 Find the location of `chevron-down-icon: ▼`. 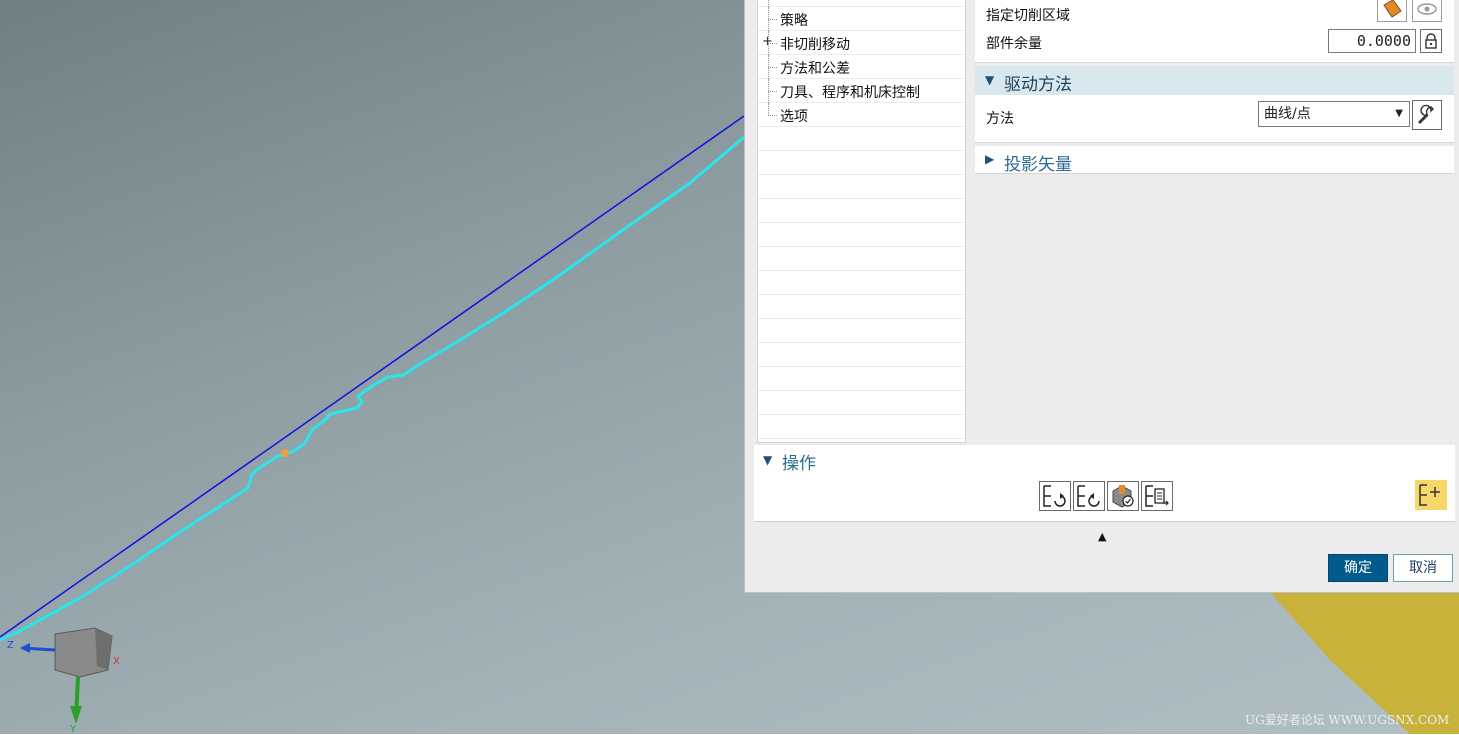

chevron-down-icon: ▼ is located at coordinates (1399, 113).